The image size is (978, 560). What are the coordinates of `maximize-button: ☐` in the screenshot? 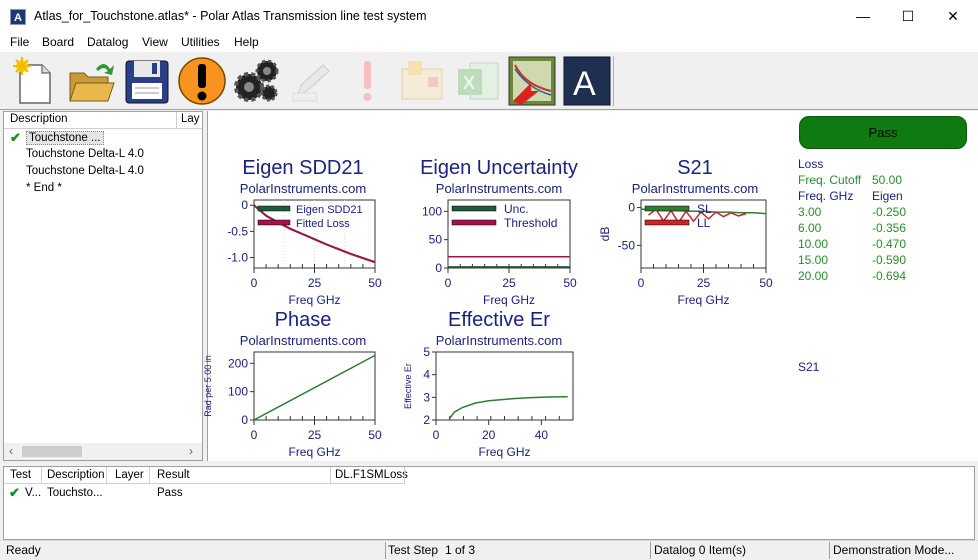 It's located at (908, 16).